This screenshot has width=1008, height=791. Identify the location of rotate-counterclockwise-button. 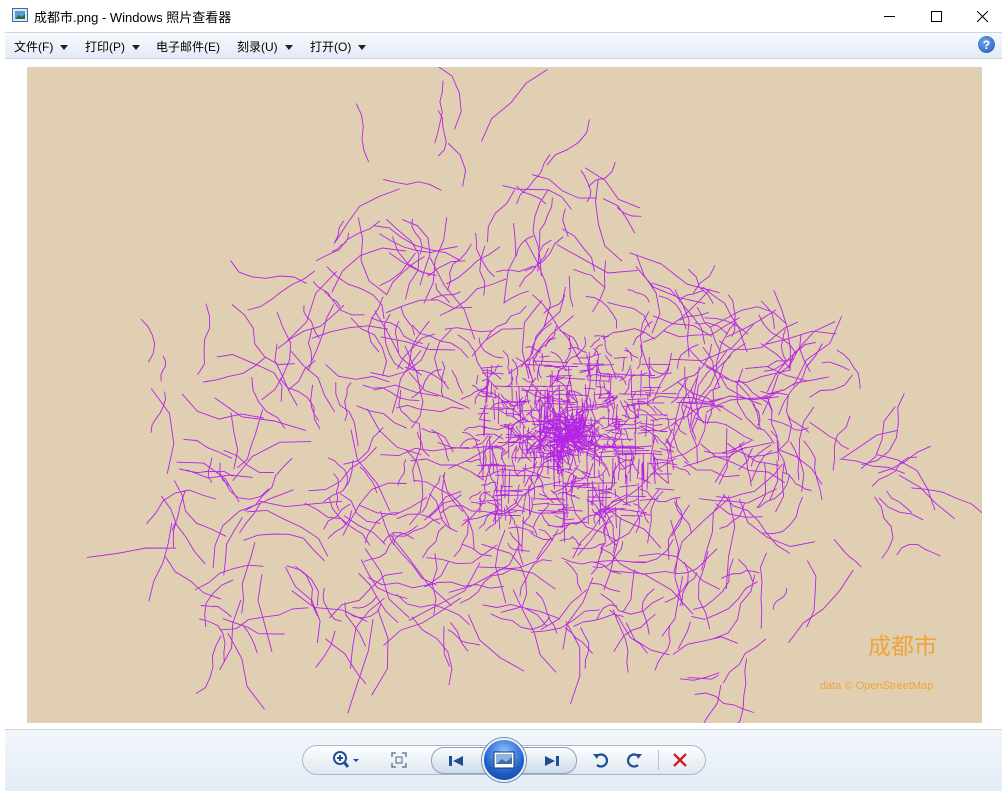
(601, 760).